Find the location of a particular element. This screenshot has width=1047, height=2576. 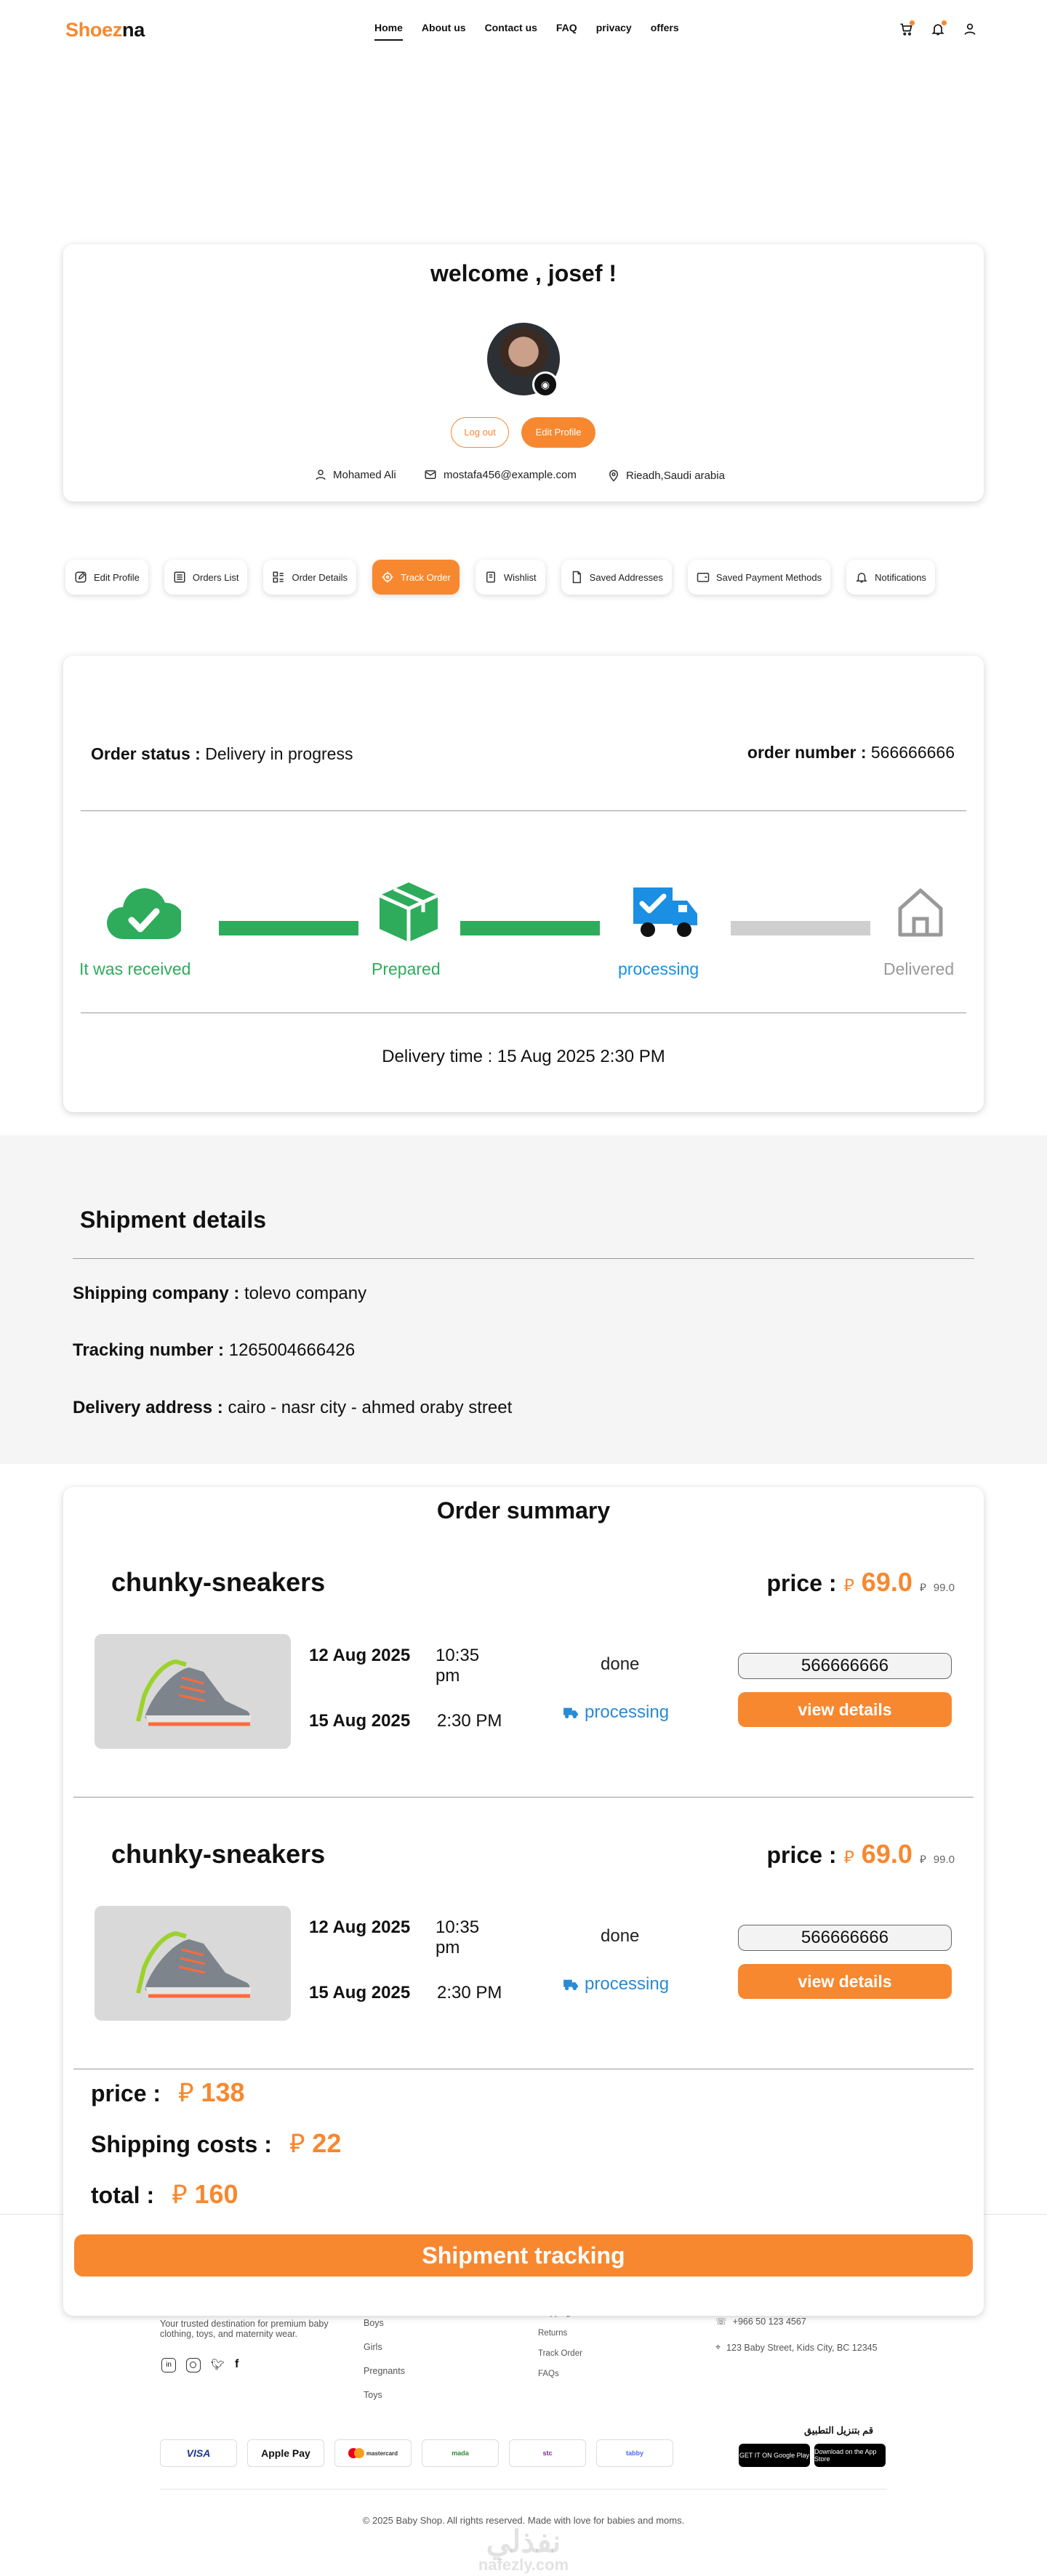

tab-notifications: Notifications is located at coordinates (890, 577).